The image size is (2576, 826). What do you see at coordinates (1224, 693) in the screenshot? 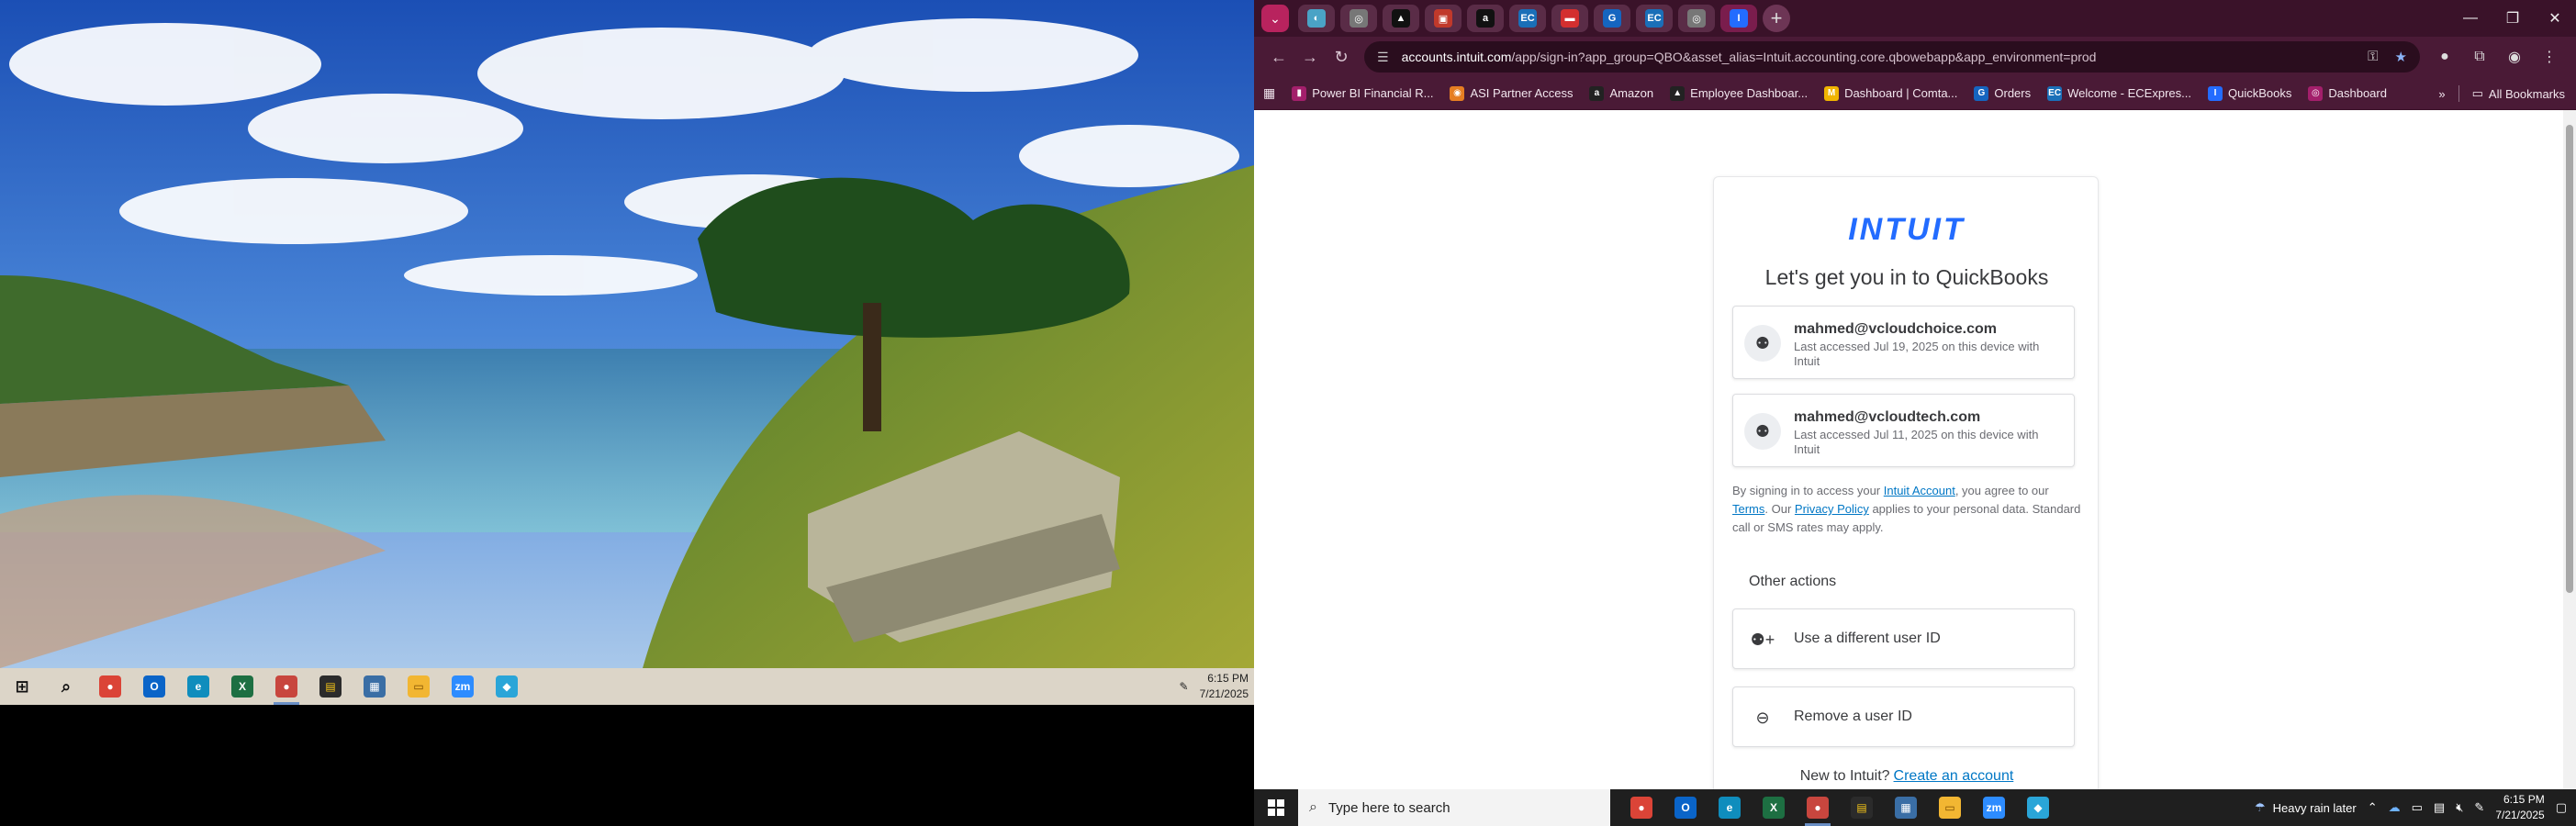
I see `clock-date: 7/21/2025` at bounding box center [1224, 693].